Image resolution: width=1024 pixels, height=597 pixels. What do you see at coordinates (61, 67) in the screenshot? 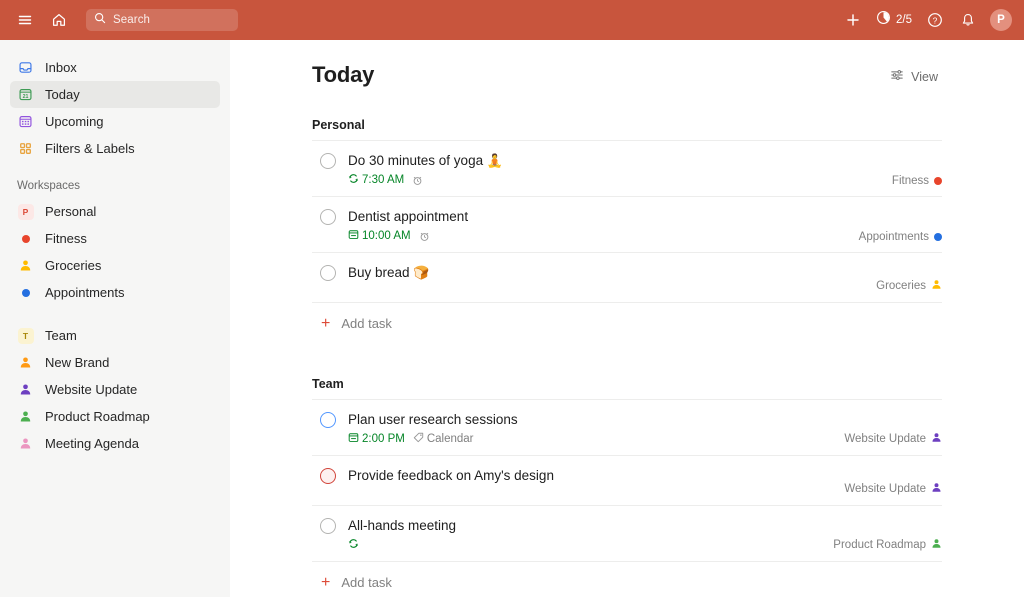
I see `sidebar-item-label: Inbox` at bounding box center [61, 67].